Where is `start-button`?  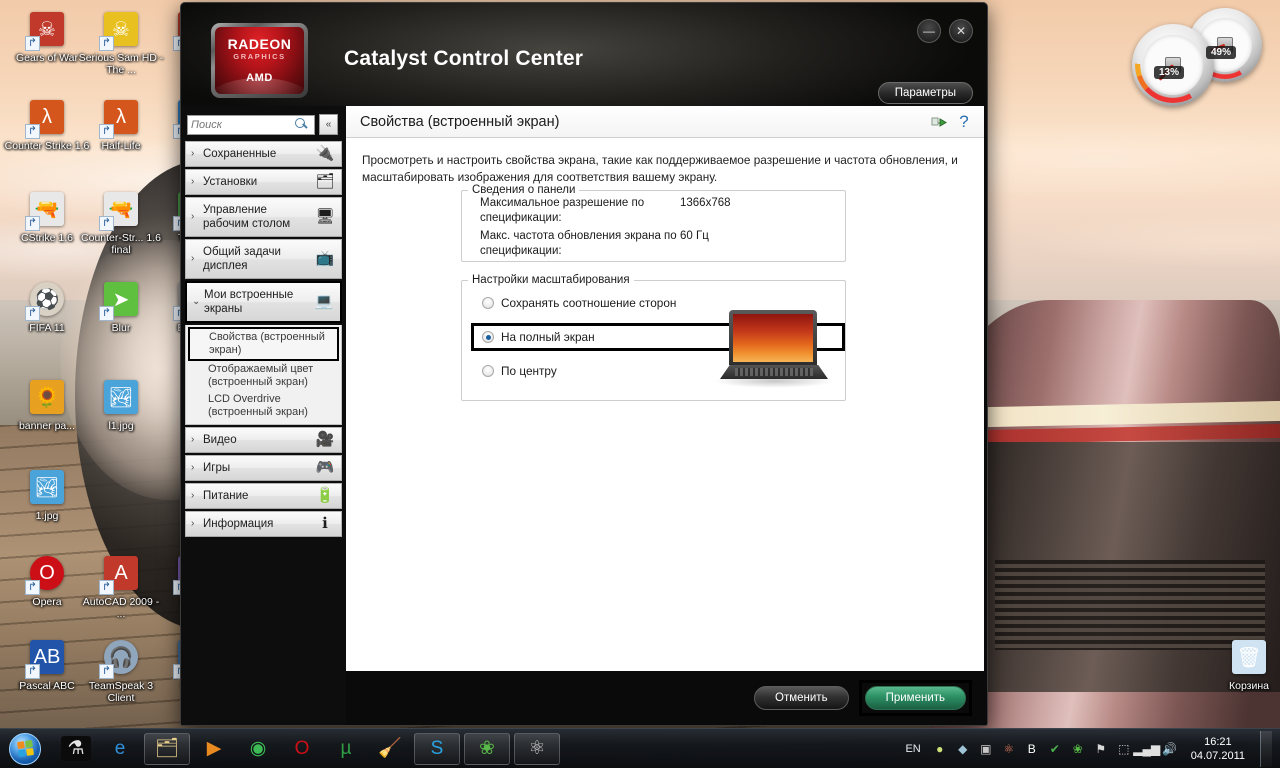
start-button is located at coordinates (25, 749).